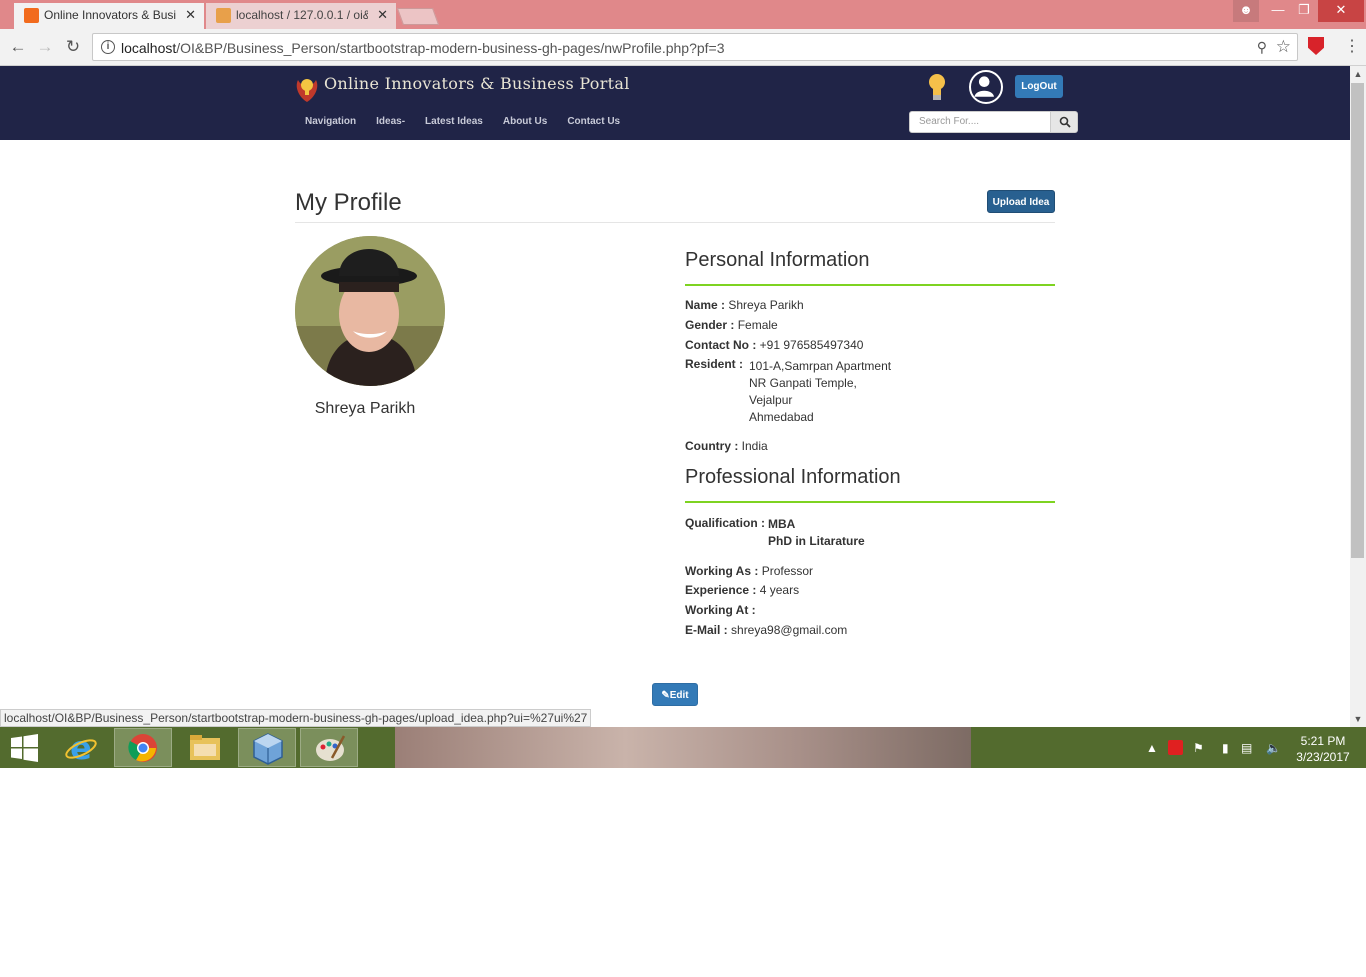  What do you see at coordinates (365, 408) in the screenshot?
I see `profile-name: Shreya Parikh` at bounding box center [365, 408].